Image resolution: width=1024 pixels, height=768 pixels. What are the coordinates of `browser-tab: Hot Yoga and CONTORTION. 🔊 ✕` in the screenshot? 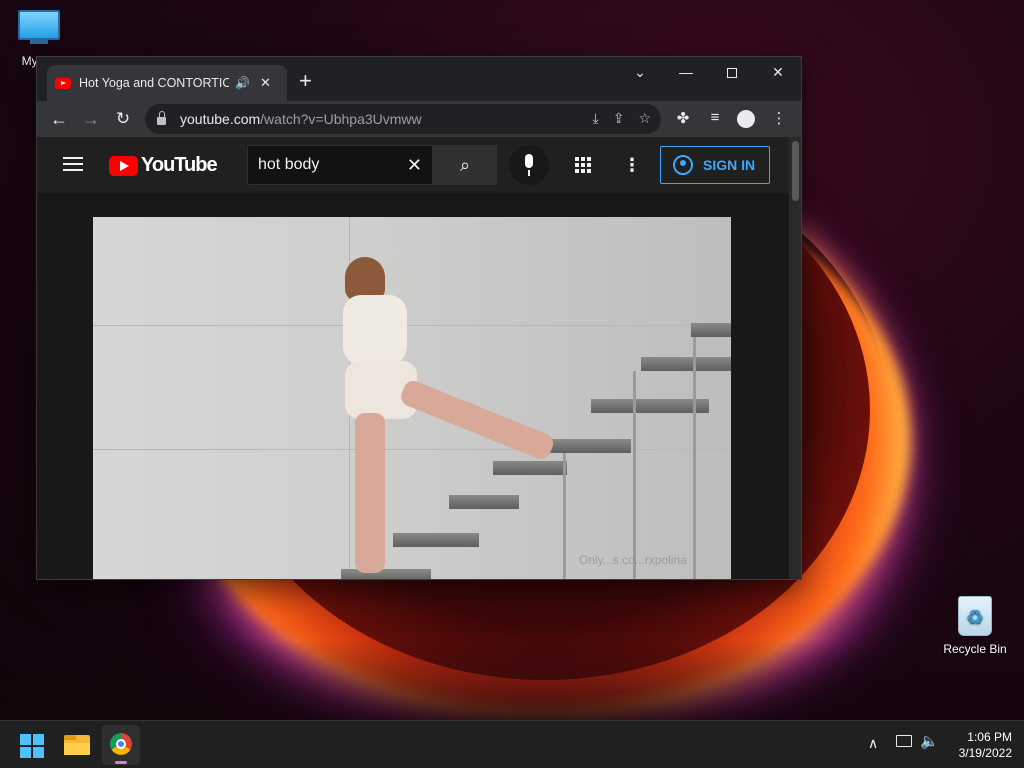 It's located at (167, 83).